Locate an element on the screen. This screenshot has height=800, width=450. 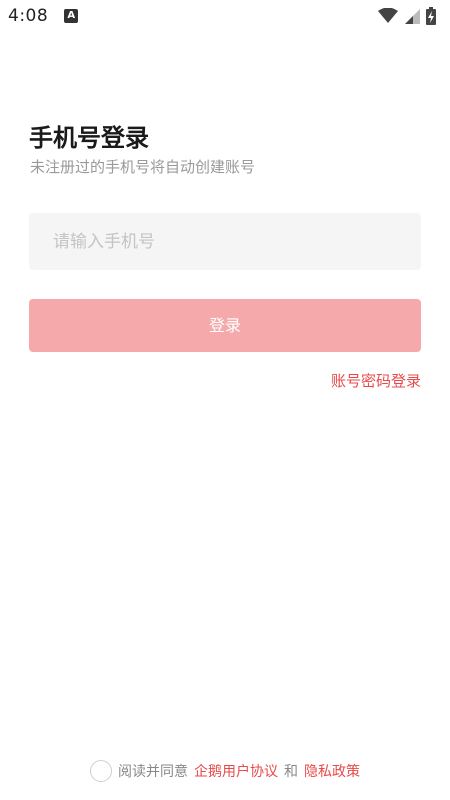
page-title: 手机号登录 is located at coordinates (89, 138).